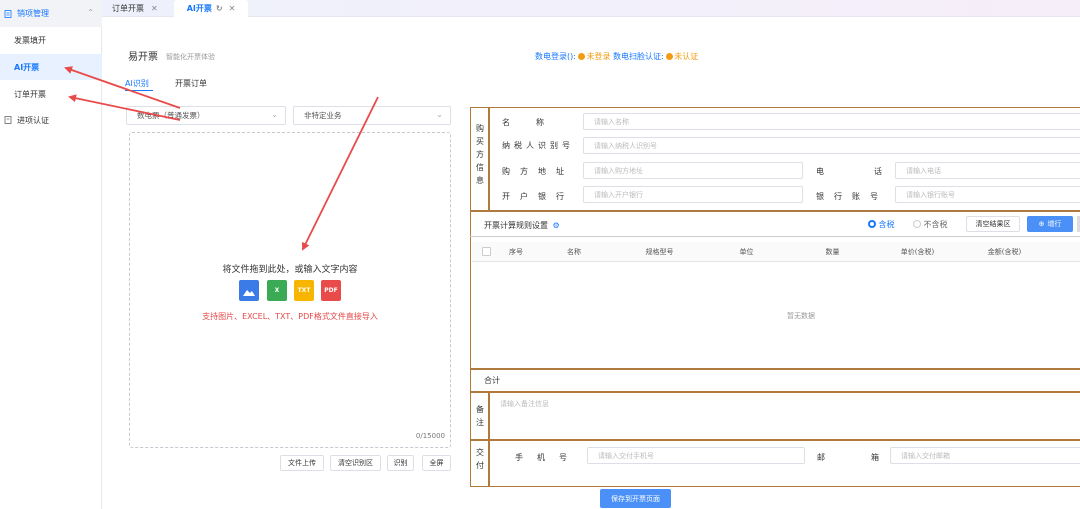  I want to click on radio-unchecked-icon, so click(917, 224).